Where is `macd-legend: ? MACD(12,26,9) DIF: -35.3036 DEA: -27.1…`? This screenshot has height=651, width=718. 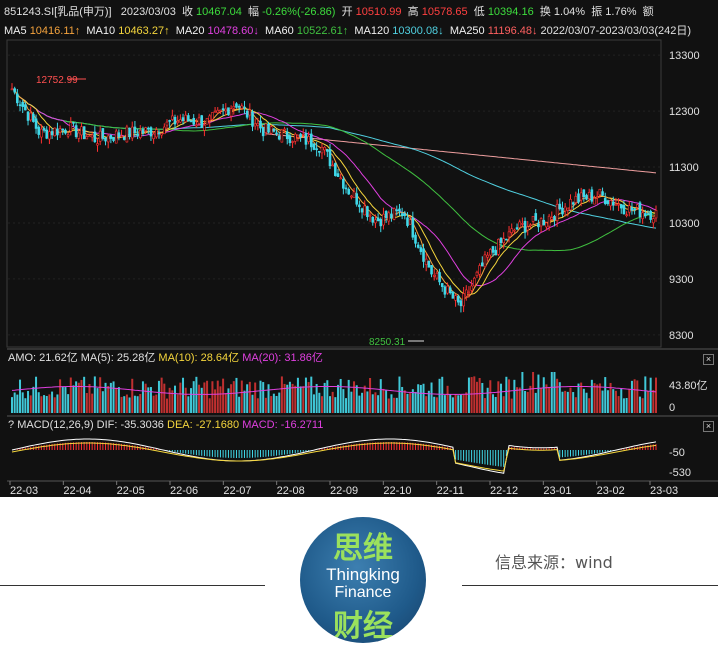
macd-legend: ? MACD(12,26,9) DIF: -35.3036 DEA: -27.1… is located at coordinates (165, 425).